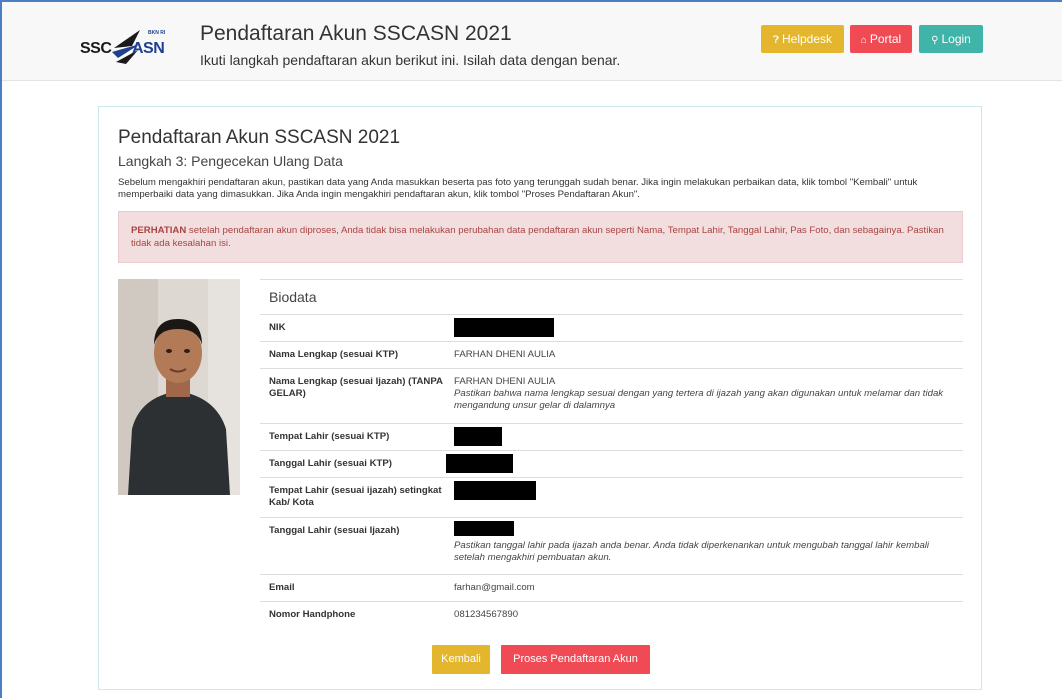 Image resolution: width=1062 pixels, height=698 pixels. Describe the element at coordinates (935, 40) in the screenshot. I see `key-icon: ⚲` at that location.